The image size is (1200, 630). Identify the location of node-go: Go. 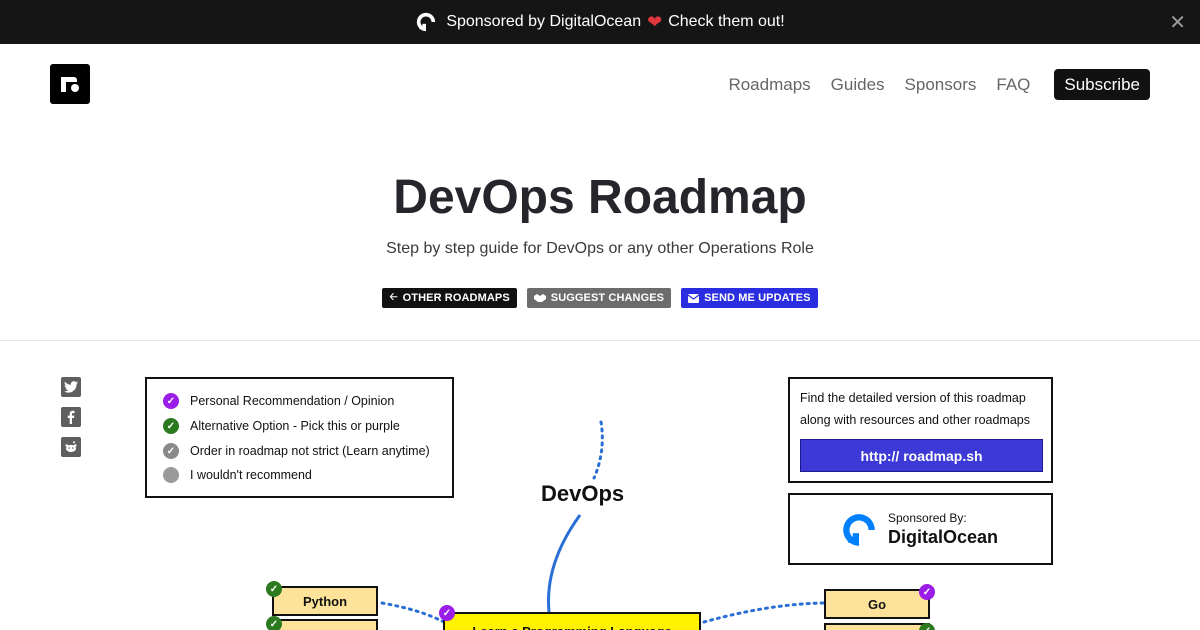
(877, 604).